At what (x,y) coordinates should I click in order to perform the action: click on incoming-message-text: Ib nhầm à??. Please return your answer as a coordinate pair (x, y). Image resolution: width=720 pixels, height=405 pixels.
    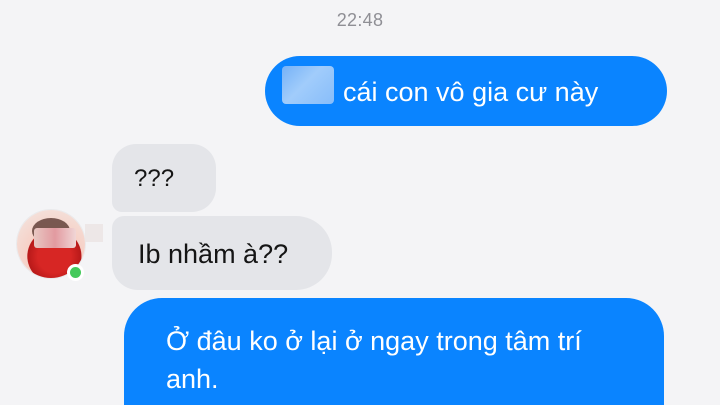
    Looking at the image, I should click on (213, 254).